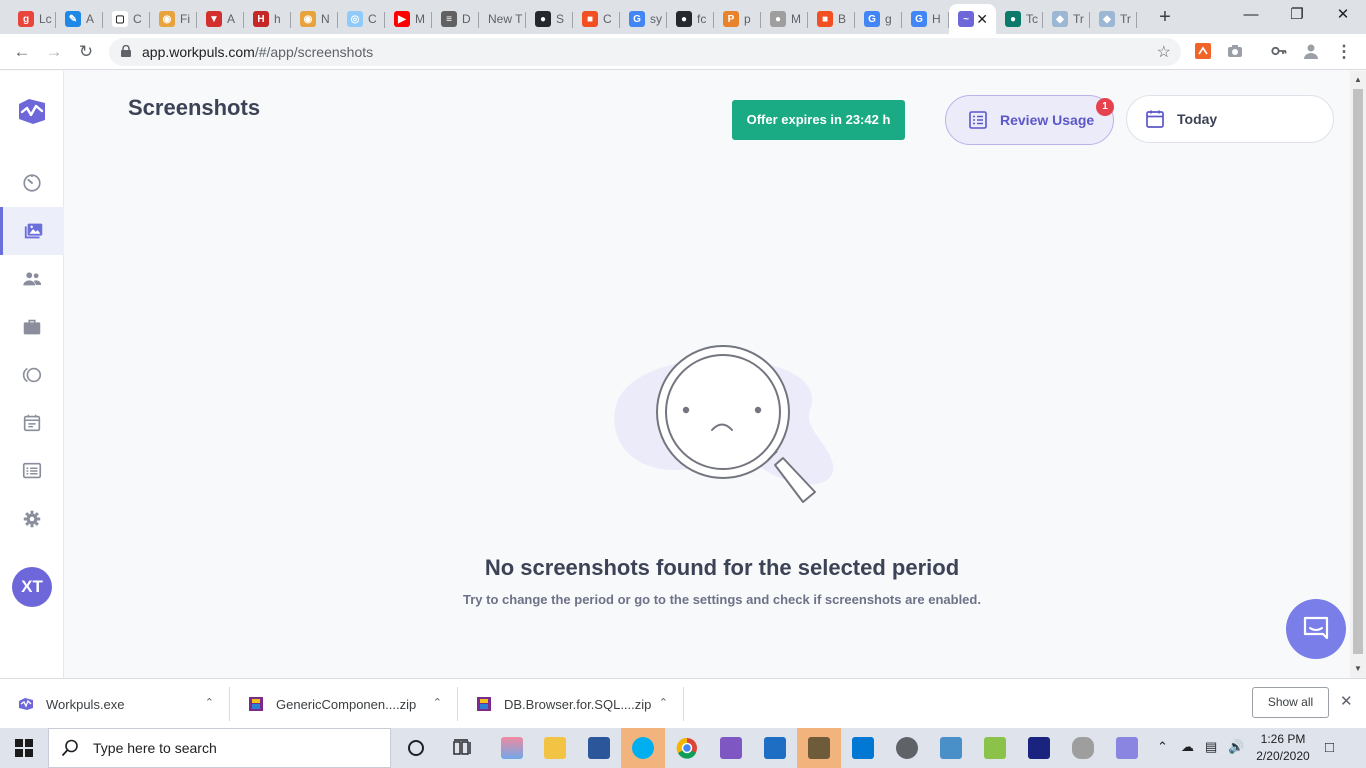 Image resolution: width=1366 pixels, height=768 pixels. What do you see at coordinates (1019, 19) in the screenshot?
I see `browser-tab: ● Tc` at bounding box center [1019, 19].